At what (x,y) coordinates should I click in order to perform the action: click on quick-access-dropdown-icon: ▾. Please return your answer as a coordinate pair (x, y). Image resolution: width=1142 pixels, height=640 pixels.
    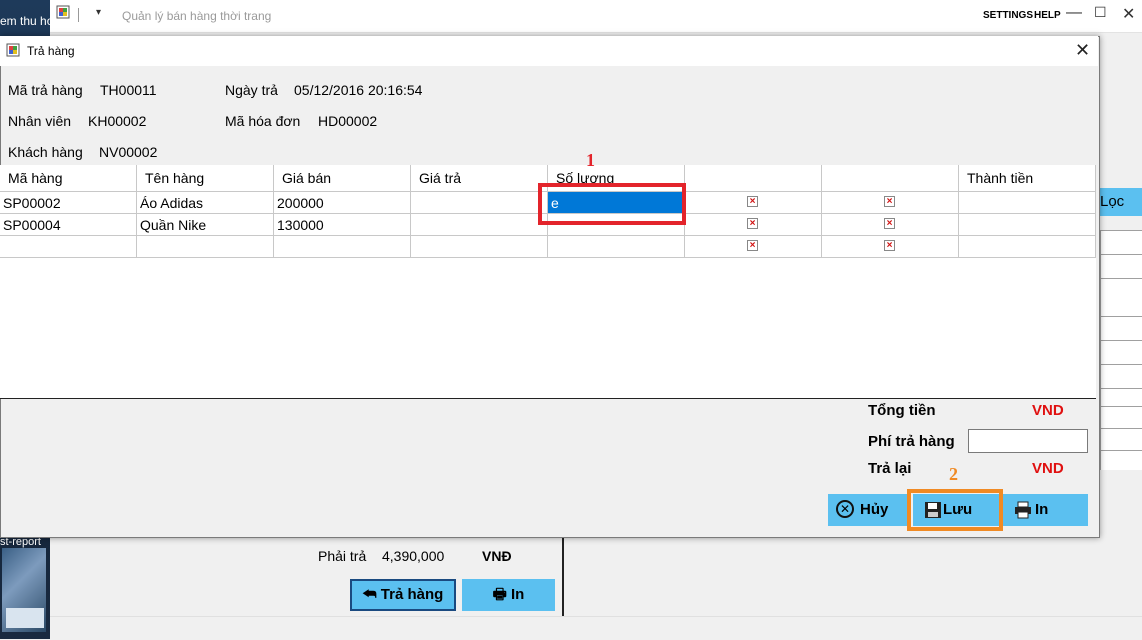
    Looking at the image, I should click on (98, 12).